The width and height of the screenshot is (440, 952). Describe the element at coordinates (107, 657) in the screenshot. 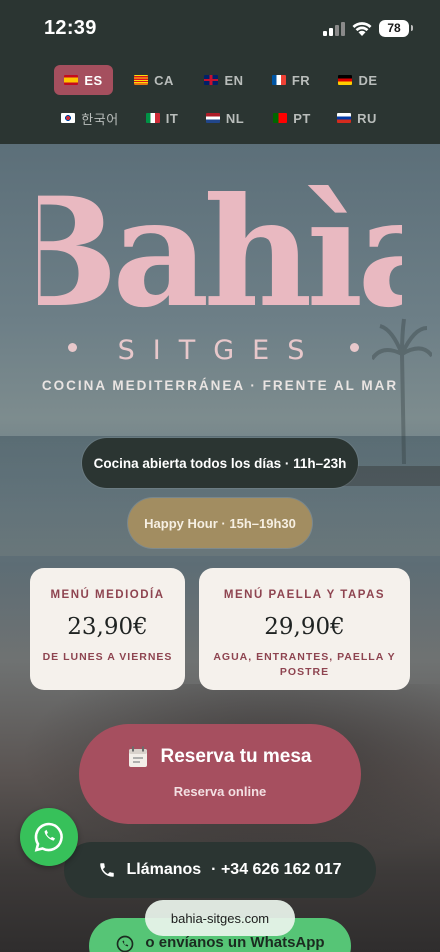

I see `menu-detail: DE LUNES A VIERNES` at that location.